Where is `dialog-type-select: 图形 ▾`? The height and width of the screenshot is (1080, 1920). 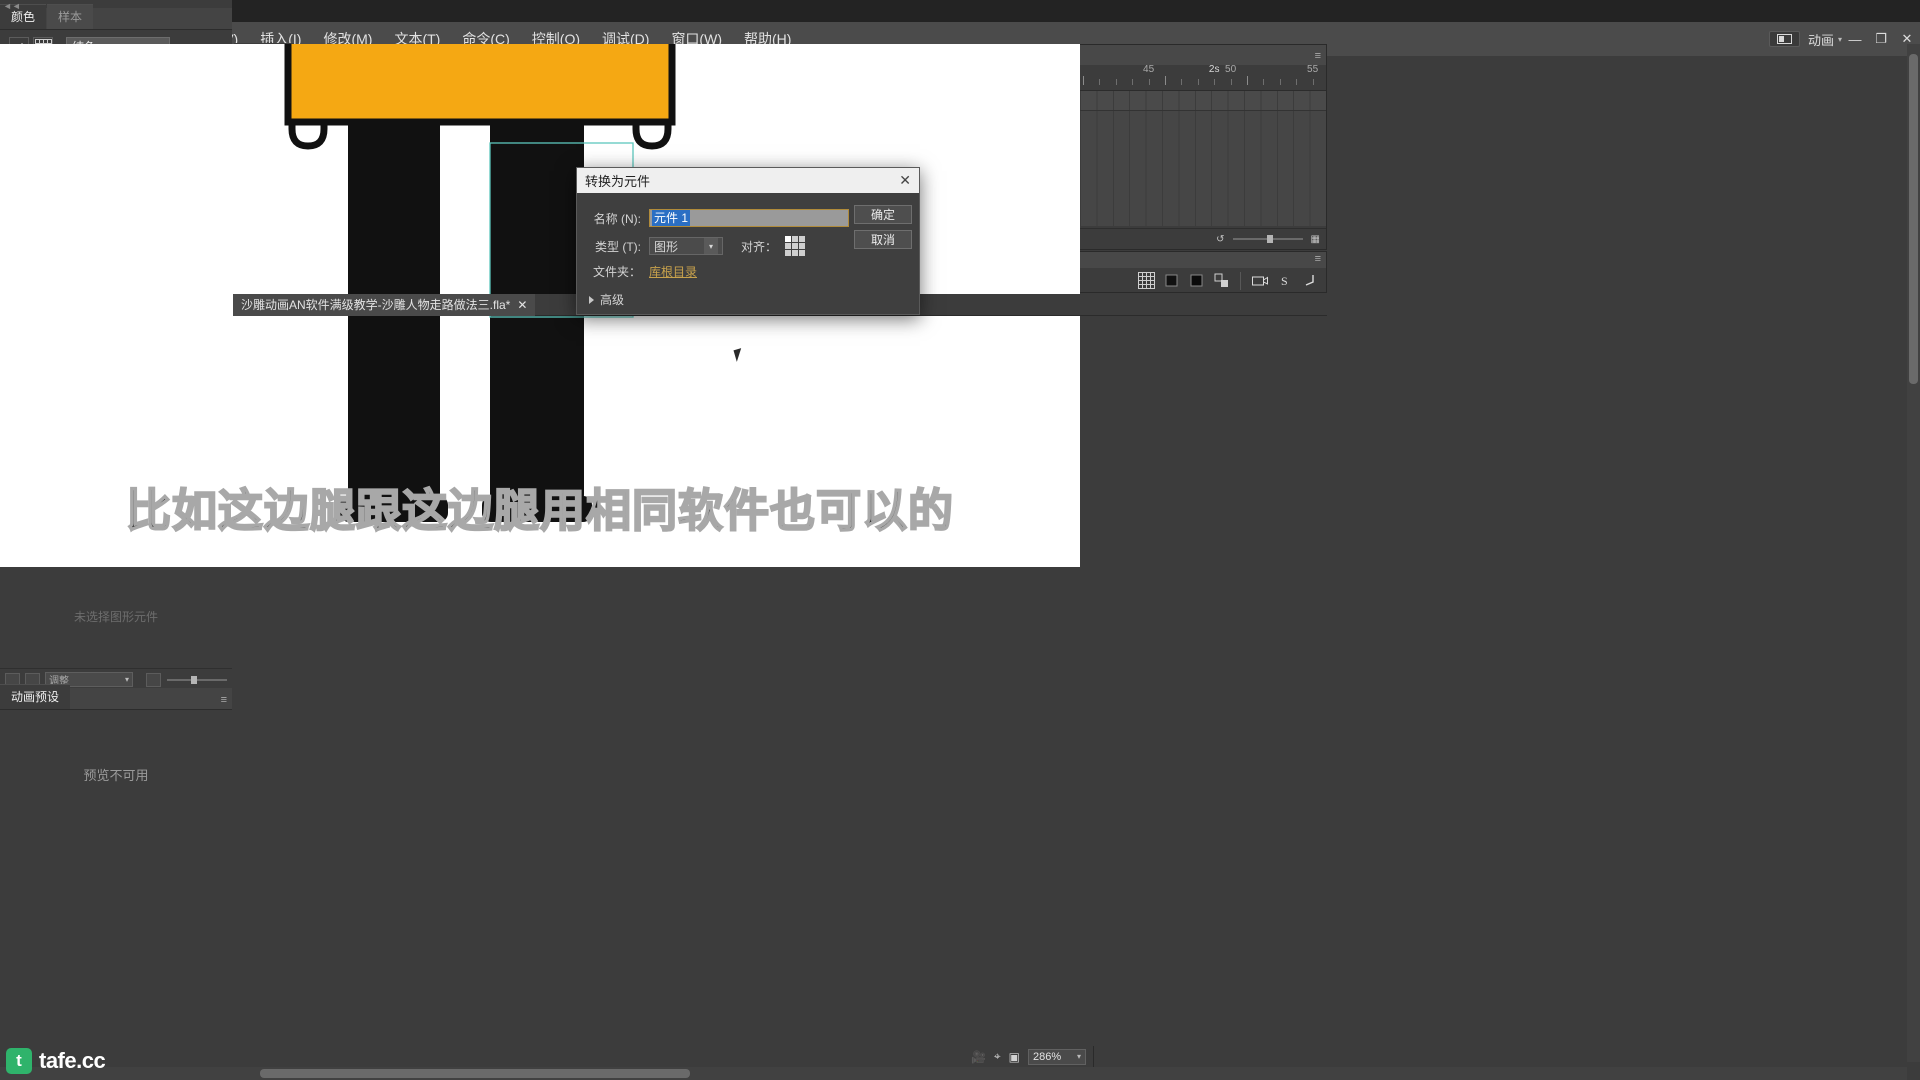
dialog-type-select: 图形 ▾ is located at coordinates (686, 246).